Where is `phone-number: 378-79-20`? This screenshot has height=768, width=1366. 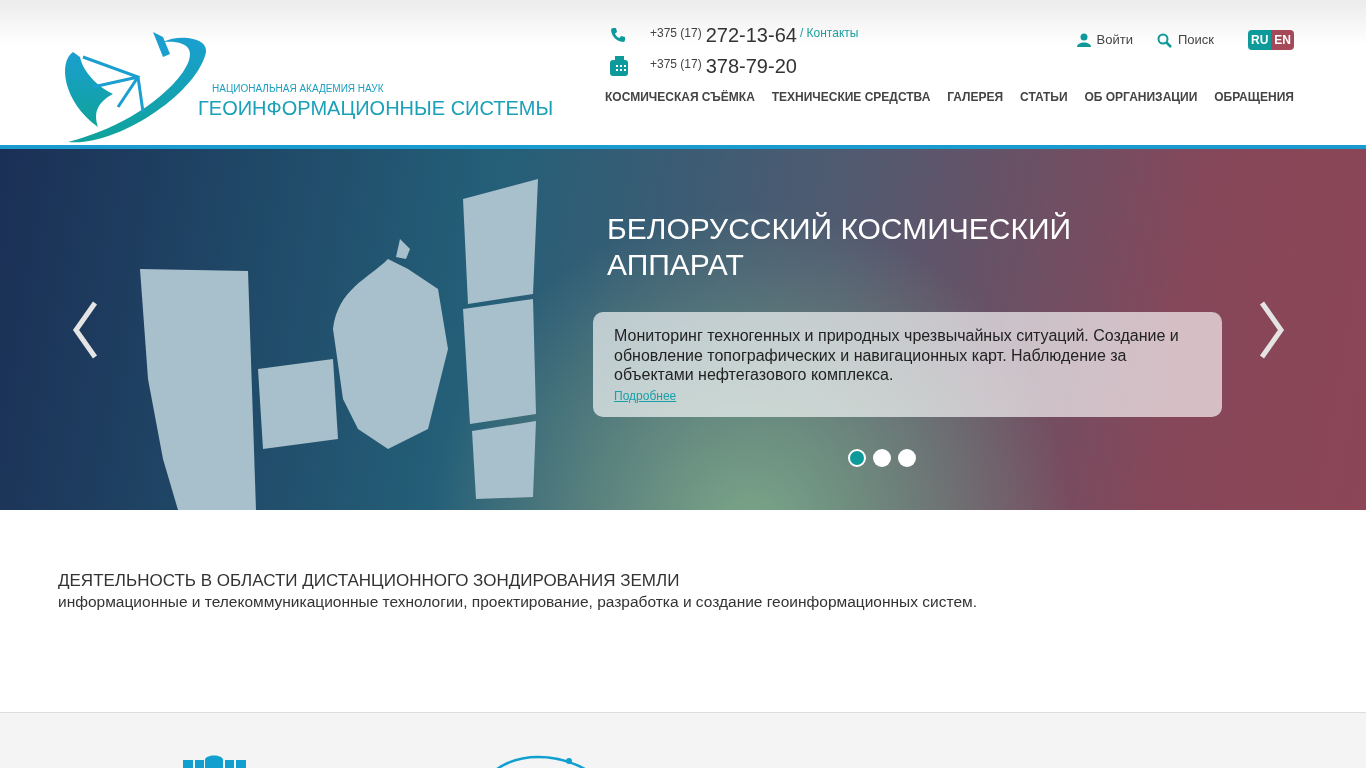
phone-number: 378-79-20 is located at coordinates (751, 66).